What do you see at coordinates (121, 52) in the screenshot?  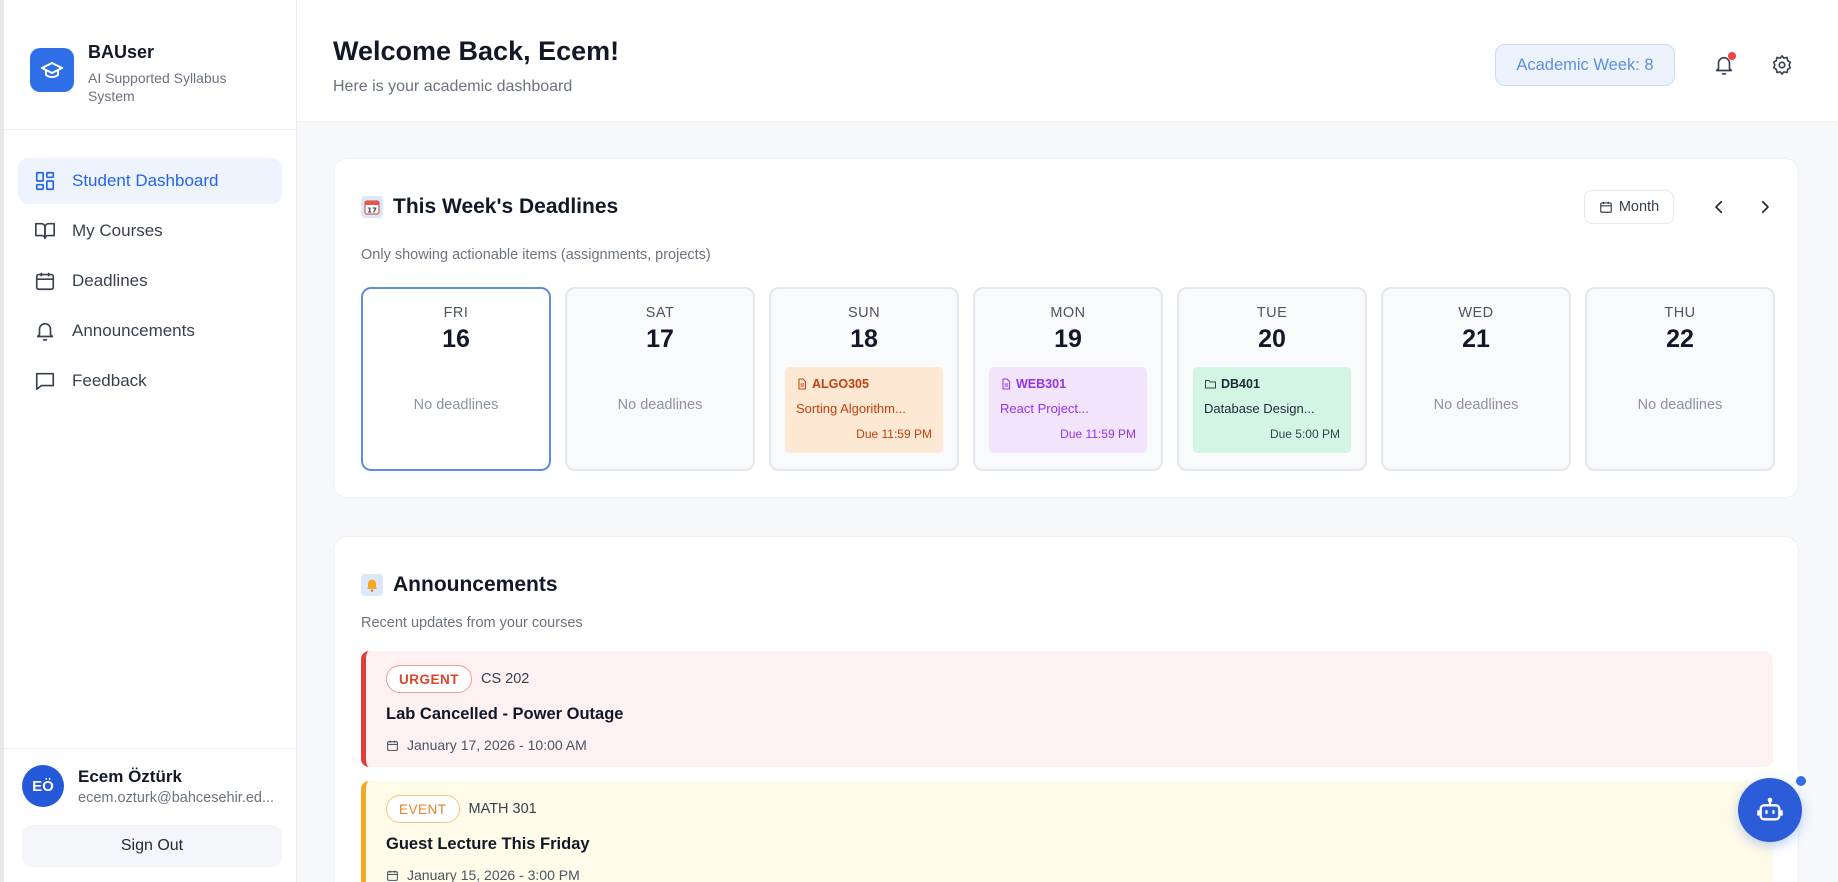 I see `brand-name: BAUser` at bounding box center [121, 52].